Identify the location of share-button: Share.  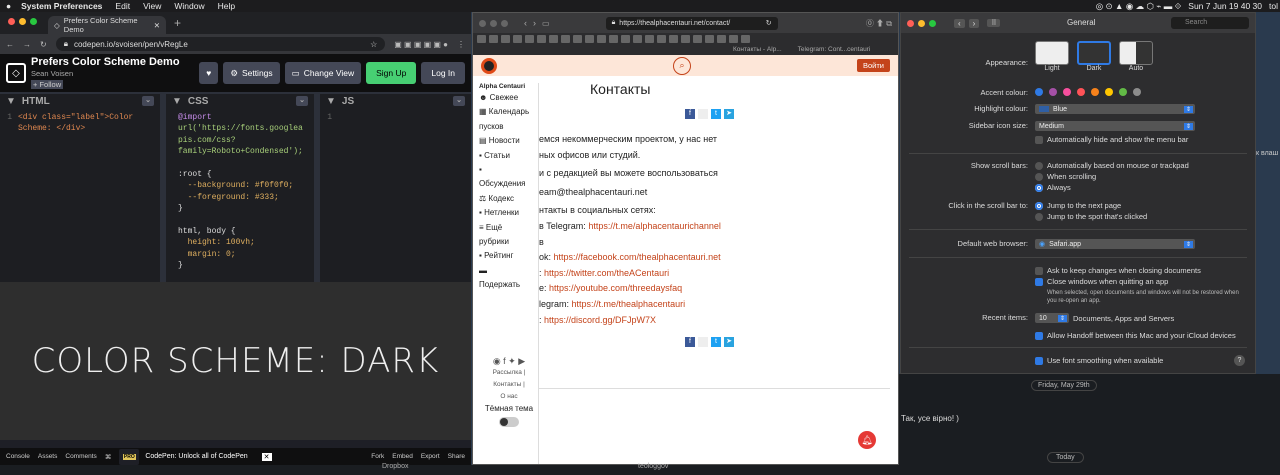
(456, 456).